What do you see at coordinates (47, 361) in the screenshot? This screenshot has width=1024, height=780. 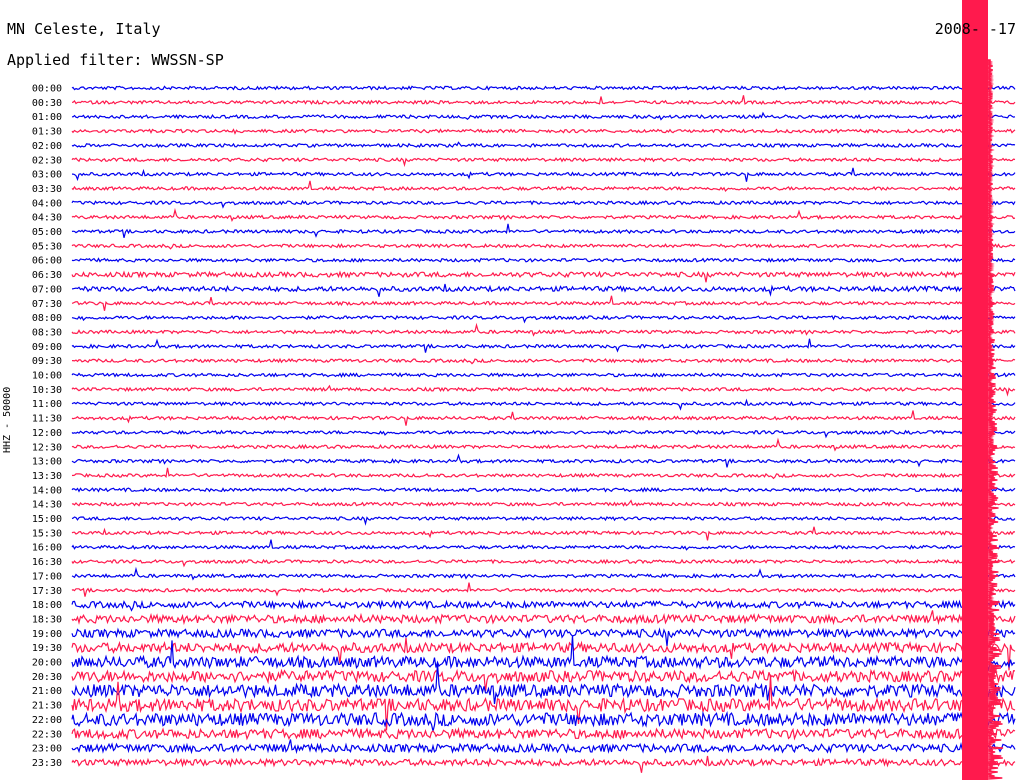 I see `time-tick-label: 09:30` at bounding box center [47, 361].